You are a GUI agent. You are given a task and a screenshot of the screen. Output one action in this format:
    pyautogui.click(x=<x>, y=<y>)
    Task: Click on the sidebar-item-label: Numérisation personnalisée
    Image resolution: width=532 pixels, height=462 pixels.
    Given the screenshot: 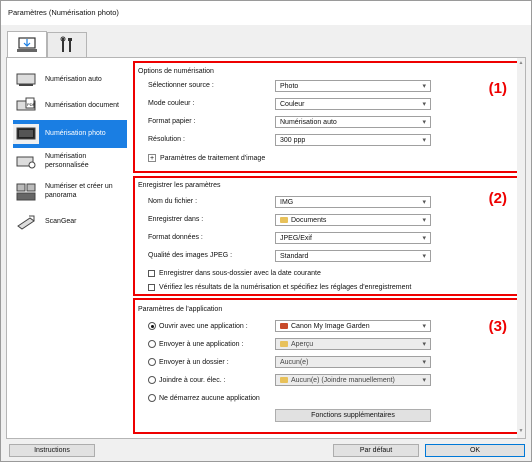 What is the action you would take?
    pyautogui.click(x=67, y=161)
    